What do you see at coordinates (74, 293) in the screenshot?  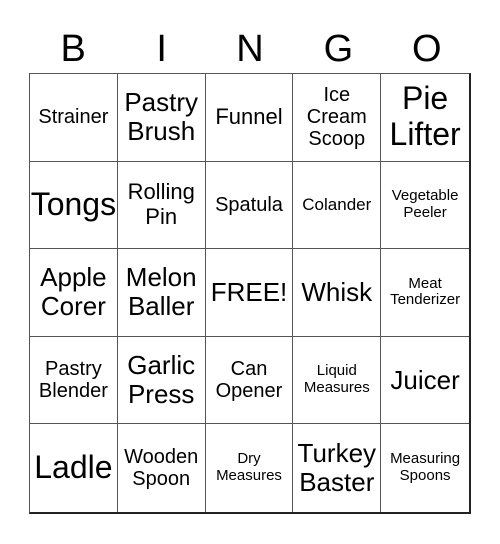 I see `bingo-cell: Apple Corer` at bounding box center [74, 293].